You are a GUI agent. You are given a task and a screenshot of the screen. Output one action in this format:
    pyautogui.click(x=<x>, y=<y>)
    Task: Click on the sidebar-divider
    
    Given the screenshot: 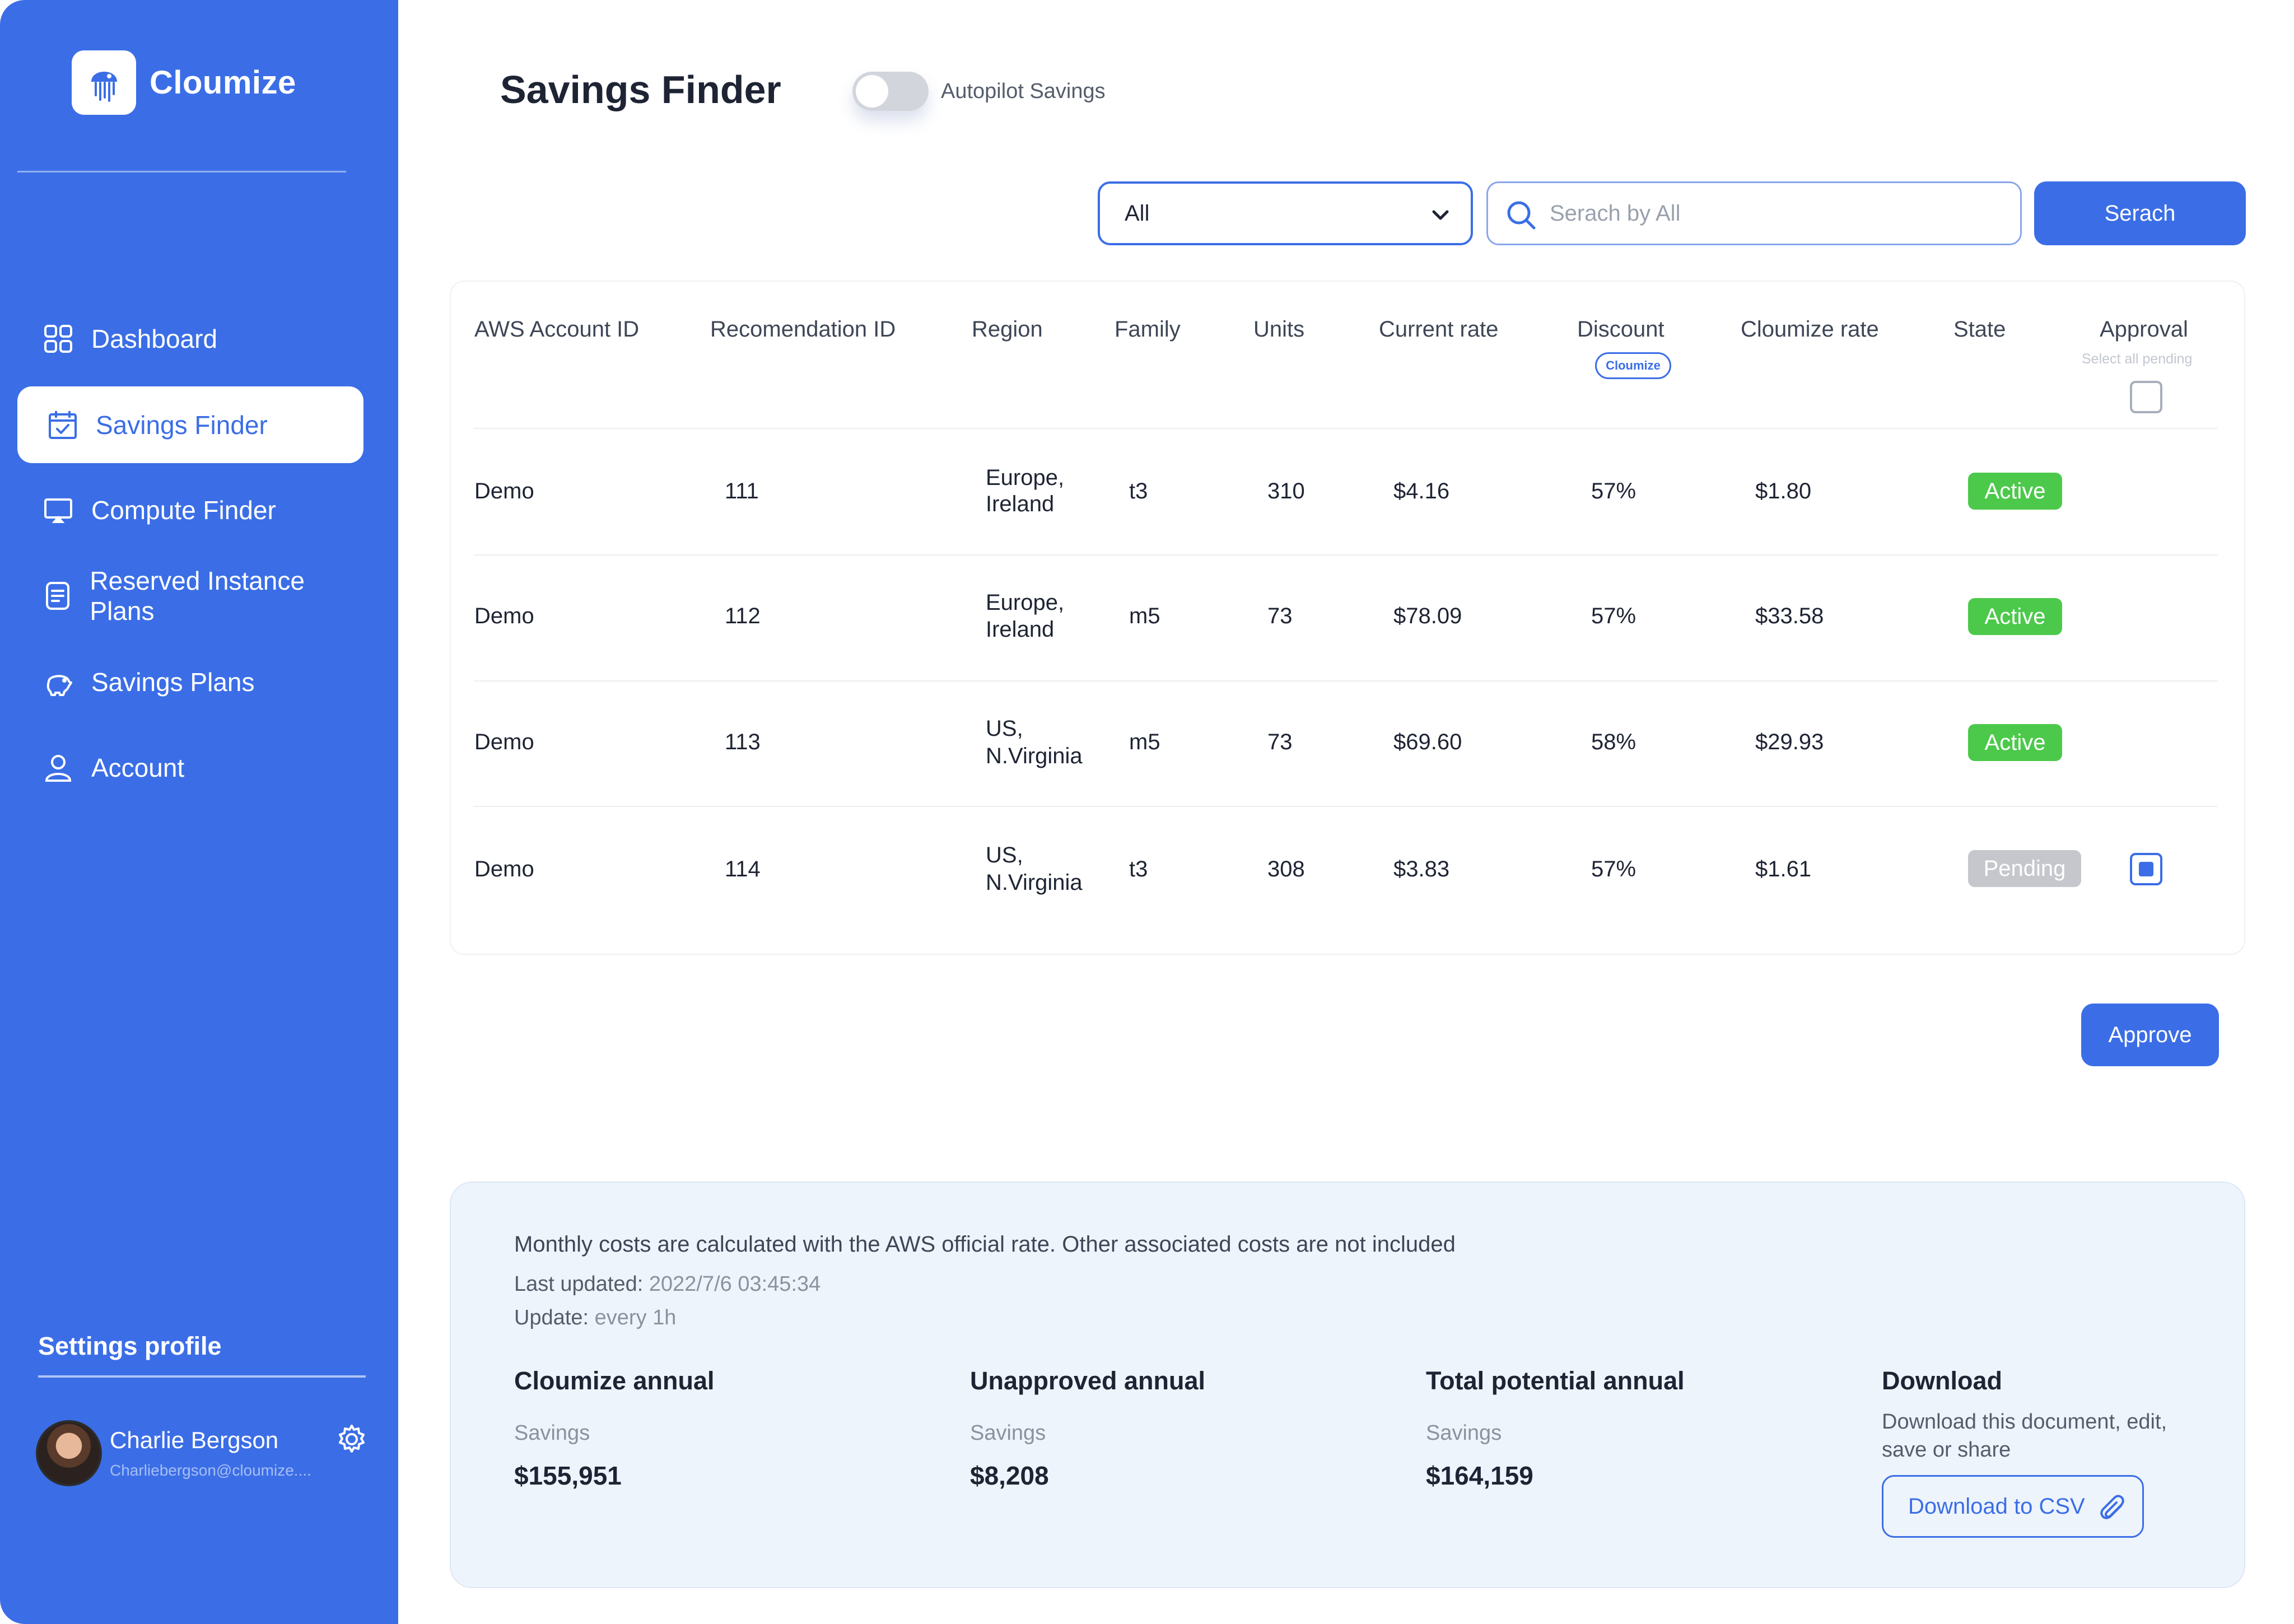 What is the action you would take?
    pyautogui.click(x=182, y=172)
    